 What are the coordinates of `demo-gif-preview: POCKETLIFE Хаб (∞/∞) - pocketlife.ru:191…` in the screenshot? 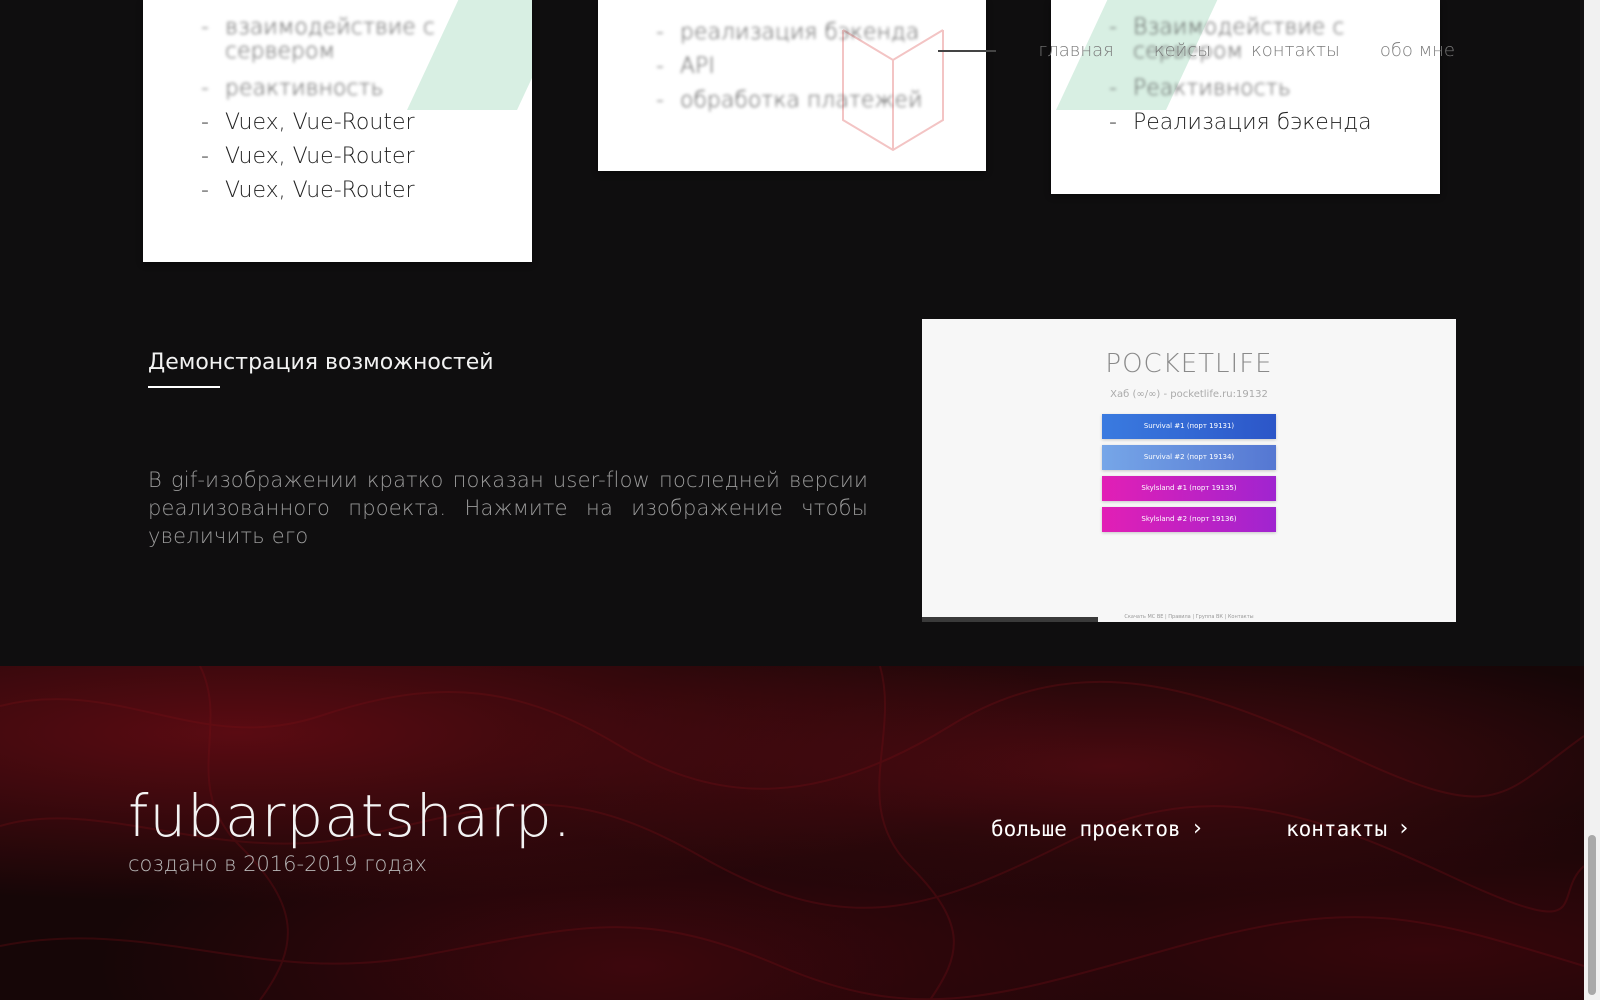 It's located at (1189, 470).